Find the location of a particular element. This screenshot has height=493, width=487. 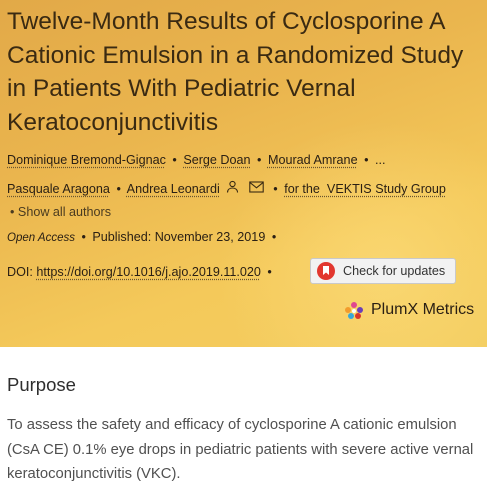

author-link: Dominique Bremond-Gignac is located at coordinates (86, 160).